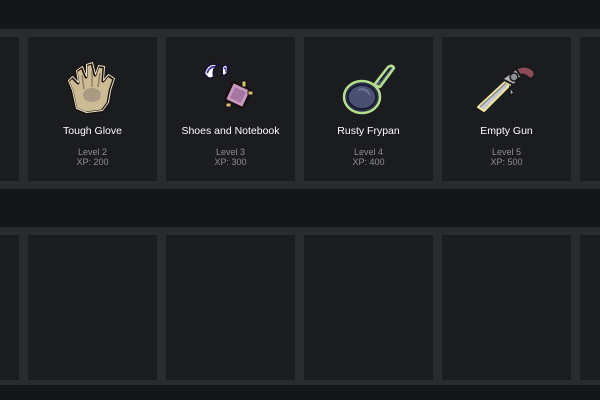 Image resolution: width=600 pixels, height=400 pixels. Describe the element at coordinates (590, 109) in the screenshot. I see `item-card-partial-right` at that location.